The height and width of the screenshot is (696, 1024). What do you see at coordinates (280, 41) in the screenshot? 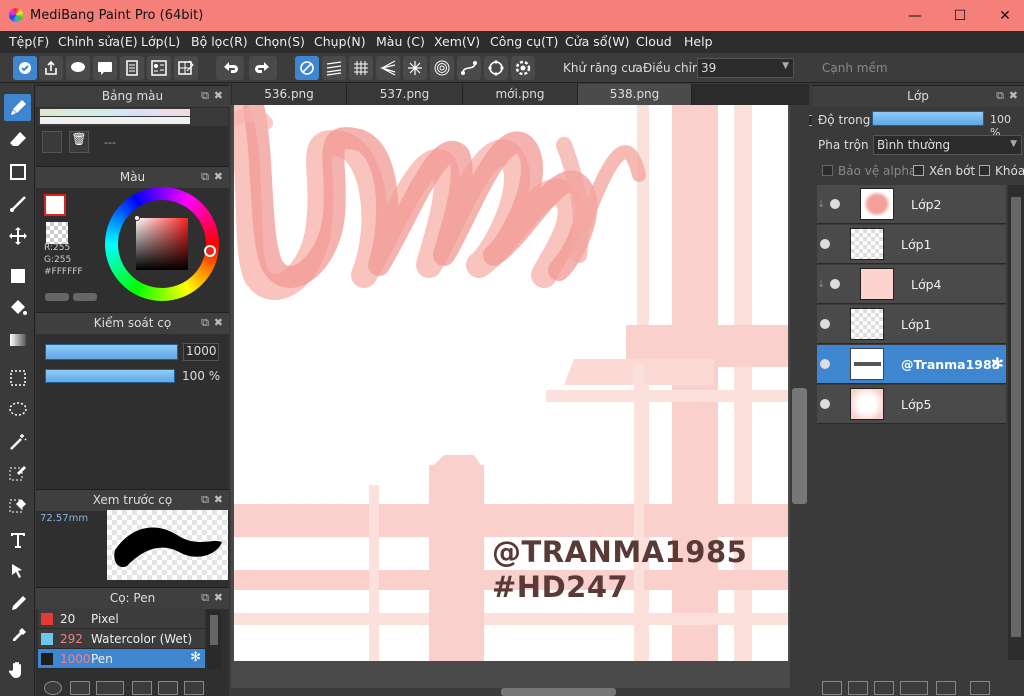
I see `menu-select: Chọn(S)` at bounding box center [280, 41].